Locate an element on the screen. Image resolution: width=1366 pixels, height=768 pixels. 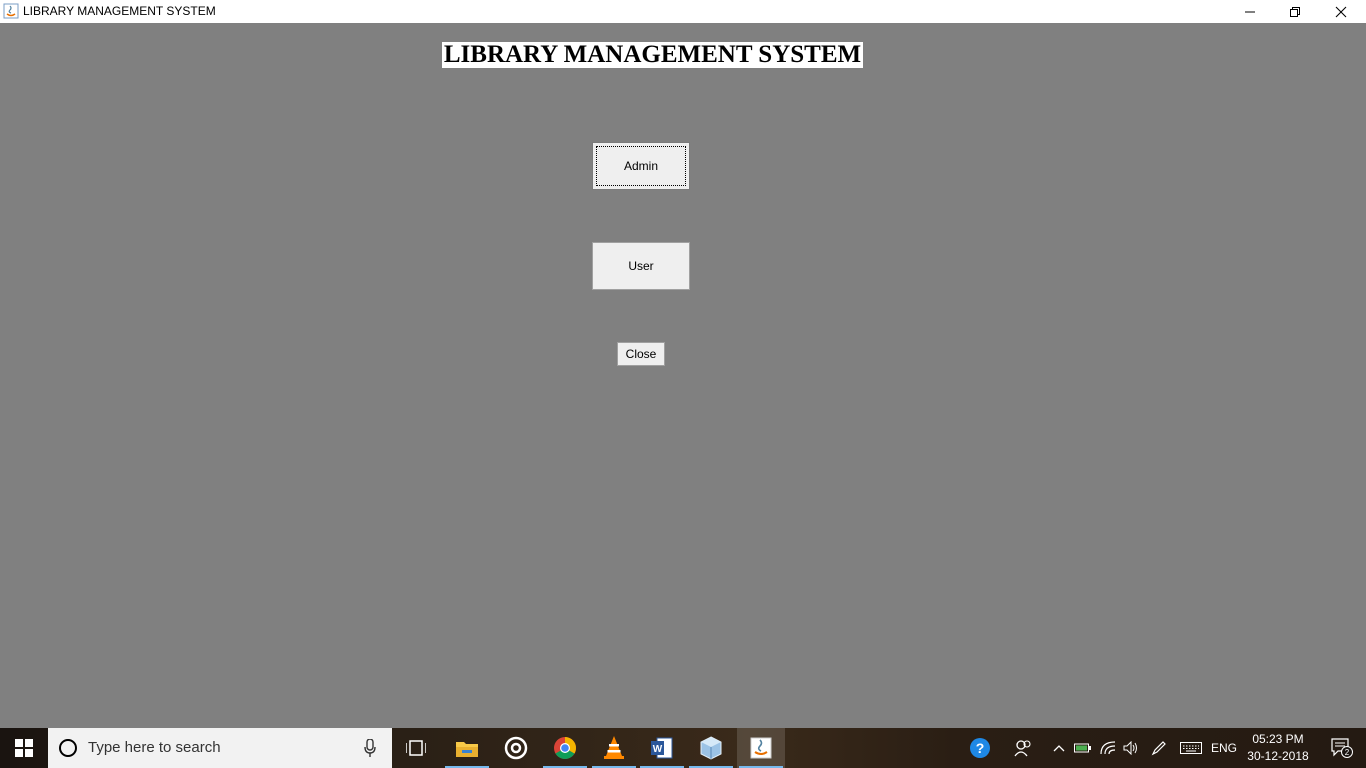
word-icon: W is located at coordinates (662, 748).